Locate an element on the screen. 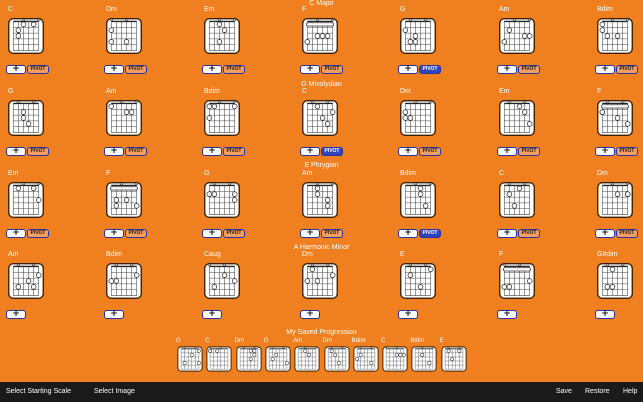  saved-chord: C is located at coordinates (395, 356).